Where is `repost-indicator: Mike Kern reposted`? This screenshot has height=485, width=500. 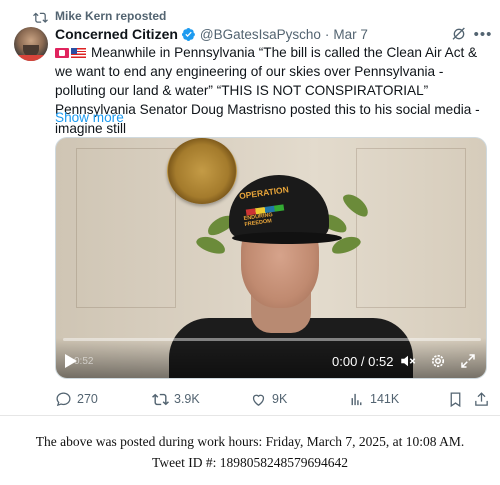
repost-indicator: Mike Kern reposted is located at coordinates (99, 16).